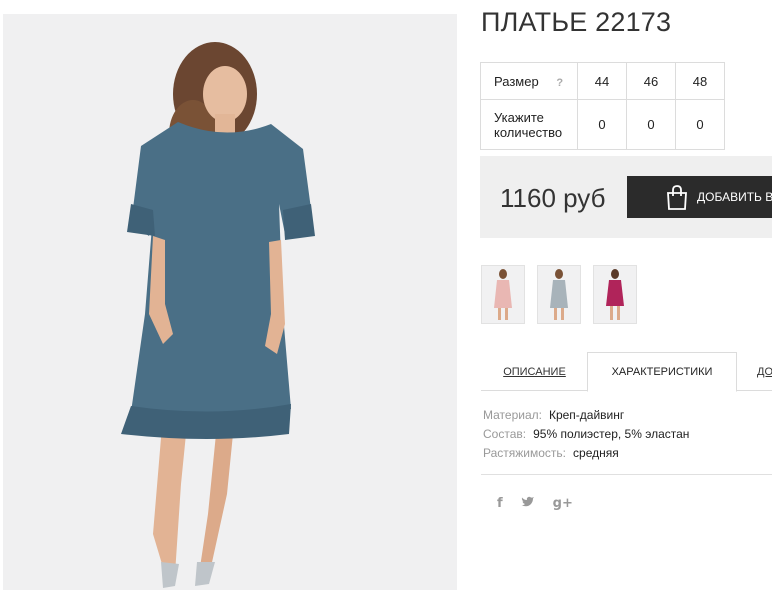  Describe the element at coordinates (563, 503) in the screenshot. I see `google-plus-icon: g+` at that location.